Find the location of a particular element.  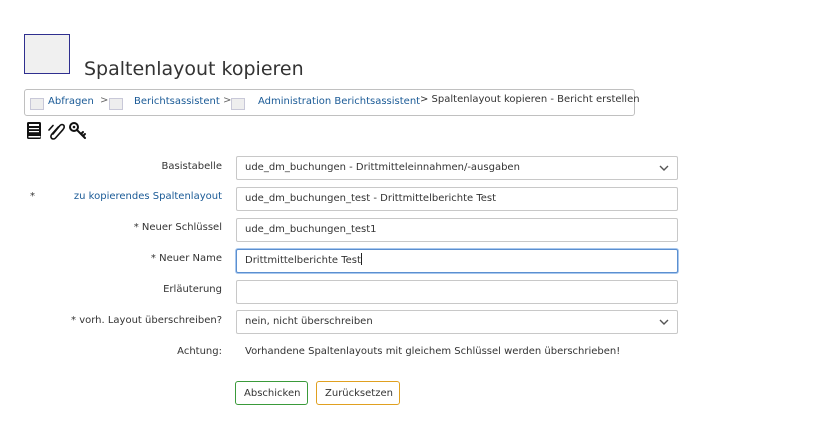

breadcrumb-link-abfragen: Abfragen is located at coordinates (71, 101).